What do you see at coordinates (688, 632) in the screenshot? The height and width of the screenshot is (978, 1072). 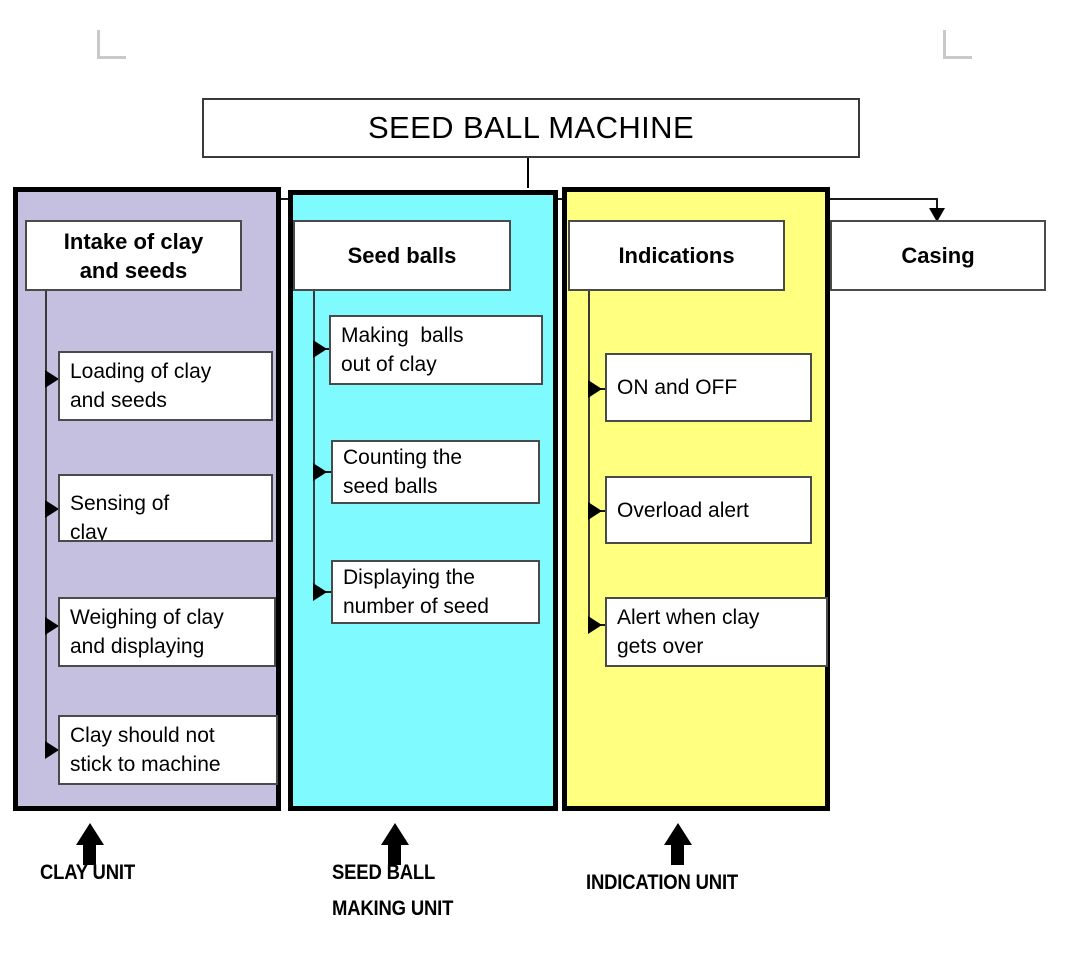 I see `indication-item-label-3: Alert when clay gets over` at bounding box center [688, 632].